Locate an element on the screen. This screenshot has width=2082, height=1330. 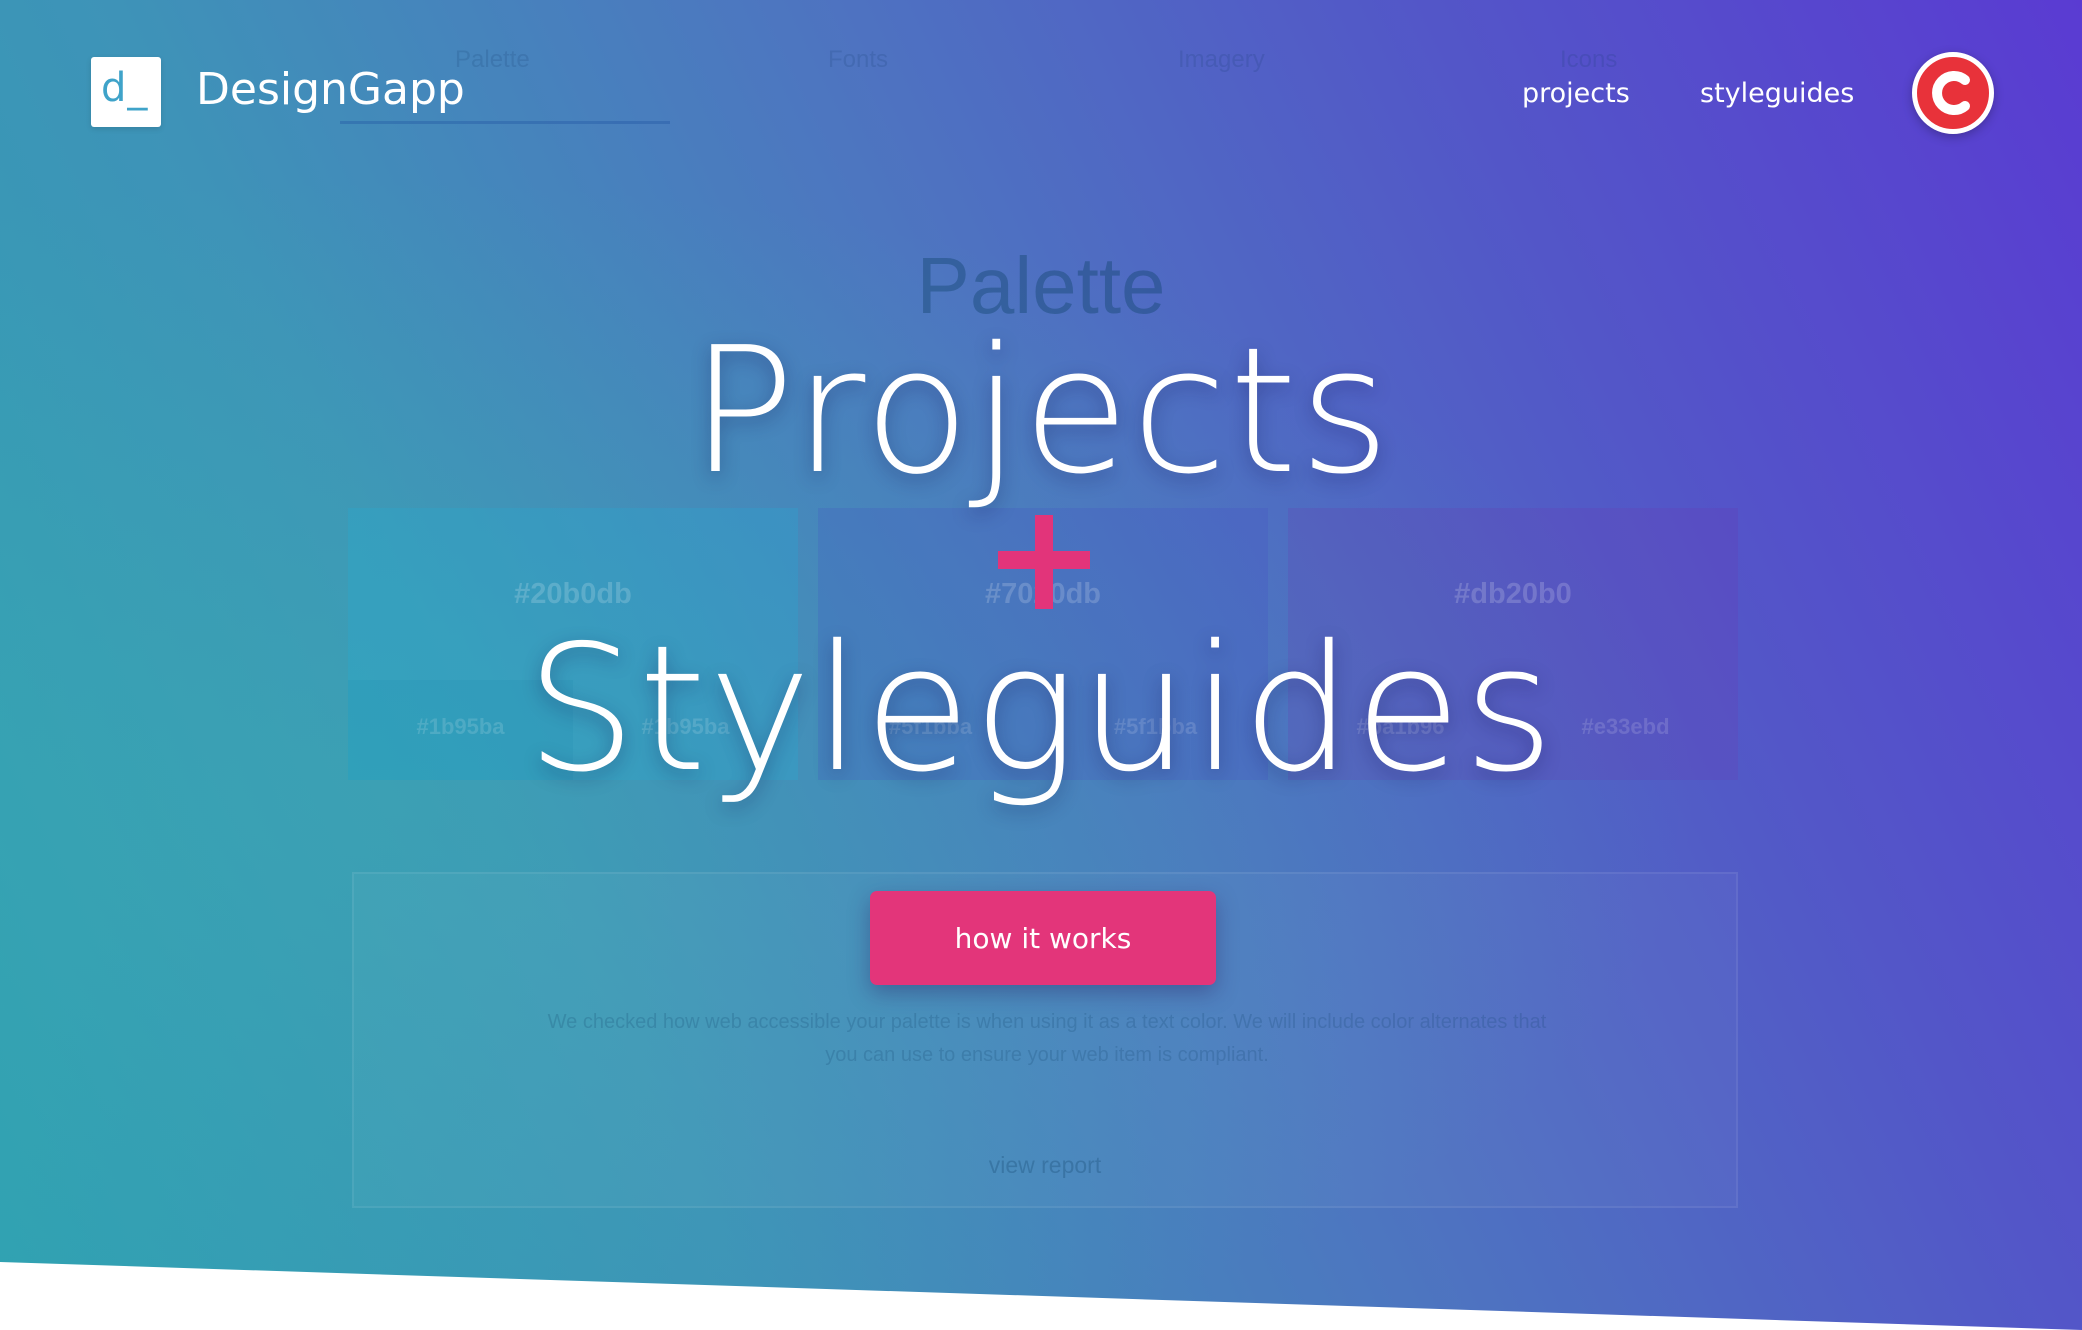
ghost-swatch-hex: #db20b0 is located at coordinates (1513, 594).